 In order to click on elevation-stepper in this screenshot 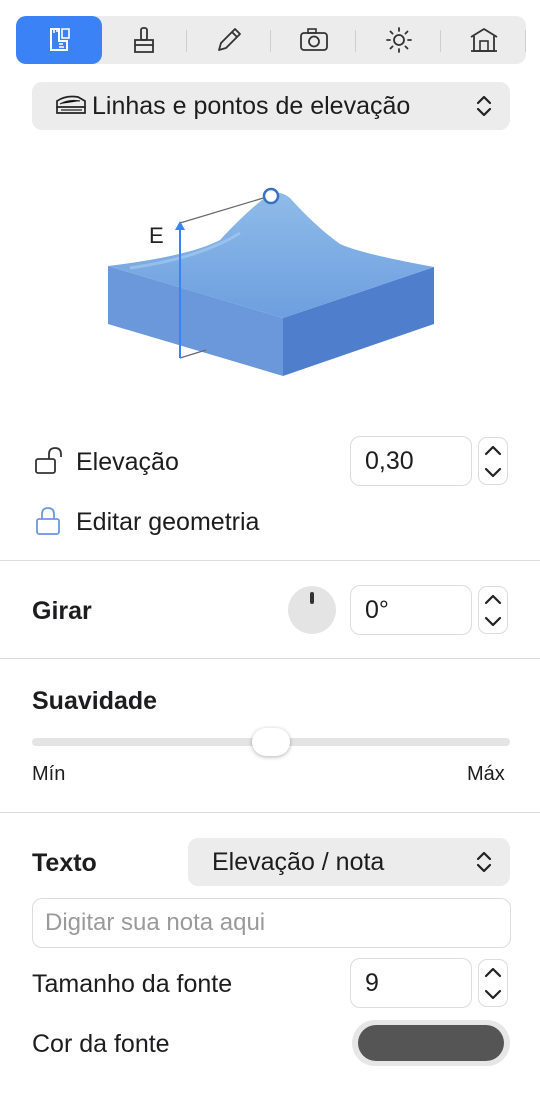, I will do `click(493, 461)`.